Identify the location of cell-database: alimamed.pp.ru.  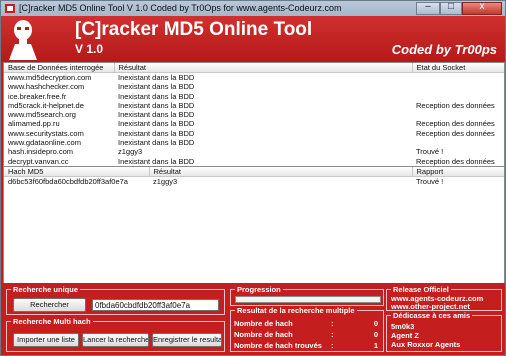
(34, 124).